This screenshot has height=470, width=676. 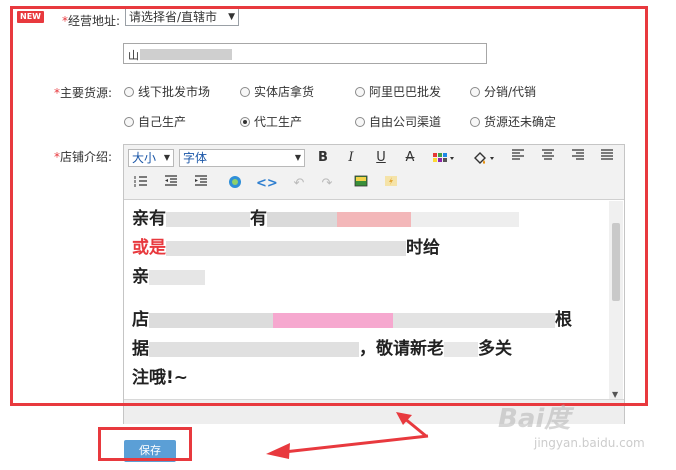 I want to click on annotation-arrows, so click(x=347, y=435).